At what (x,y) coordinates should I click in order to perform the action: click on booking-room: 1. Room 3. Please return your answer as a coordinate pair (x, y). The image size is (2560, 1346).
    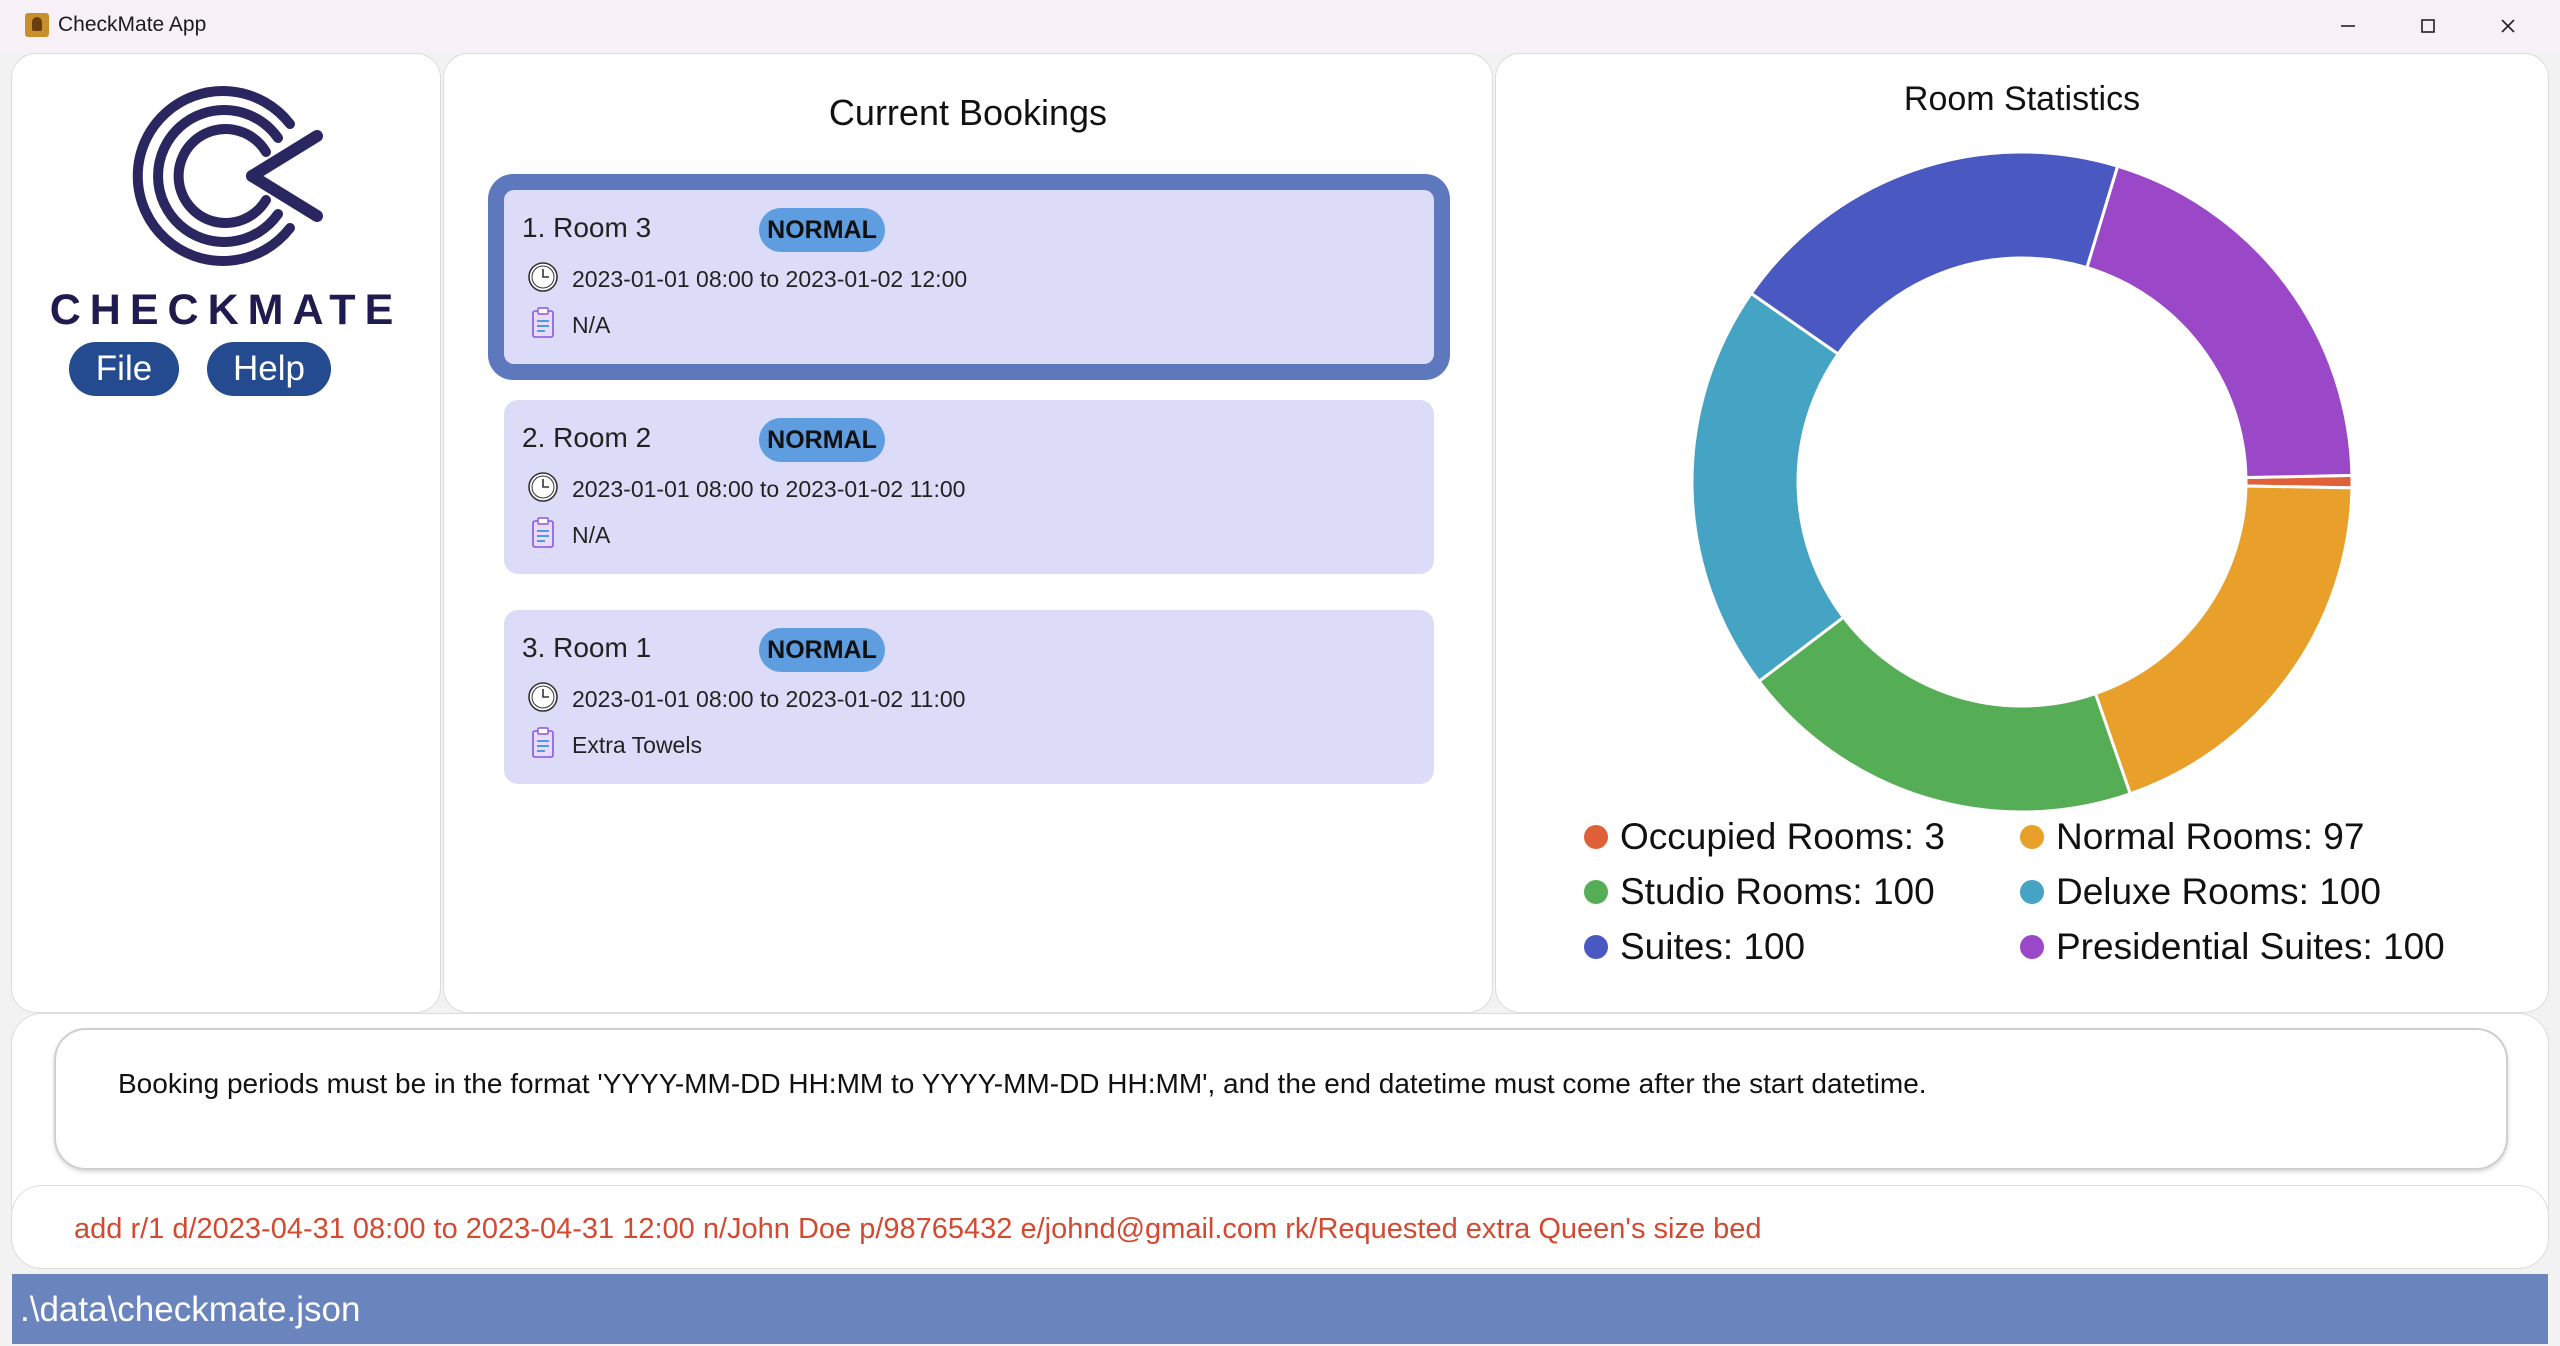
    Looking at the image, I should click on (587, 227).